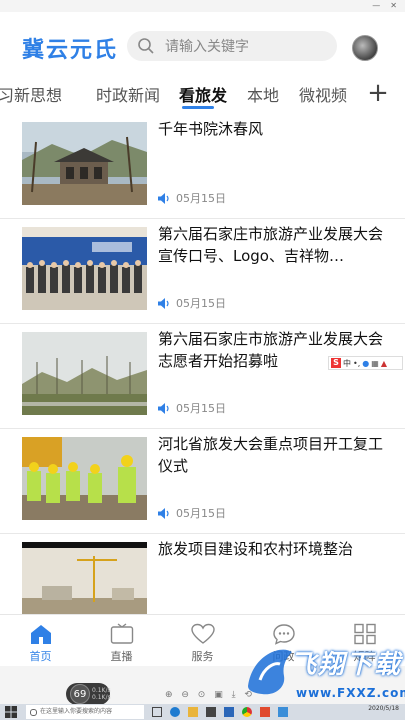 This screenshot has height=720, width=405. I want to click on search-icon, so click(146, 46).